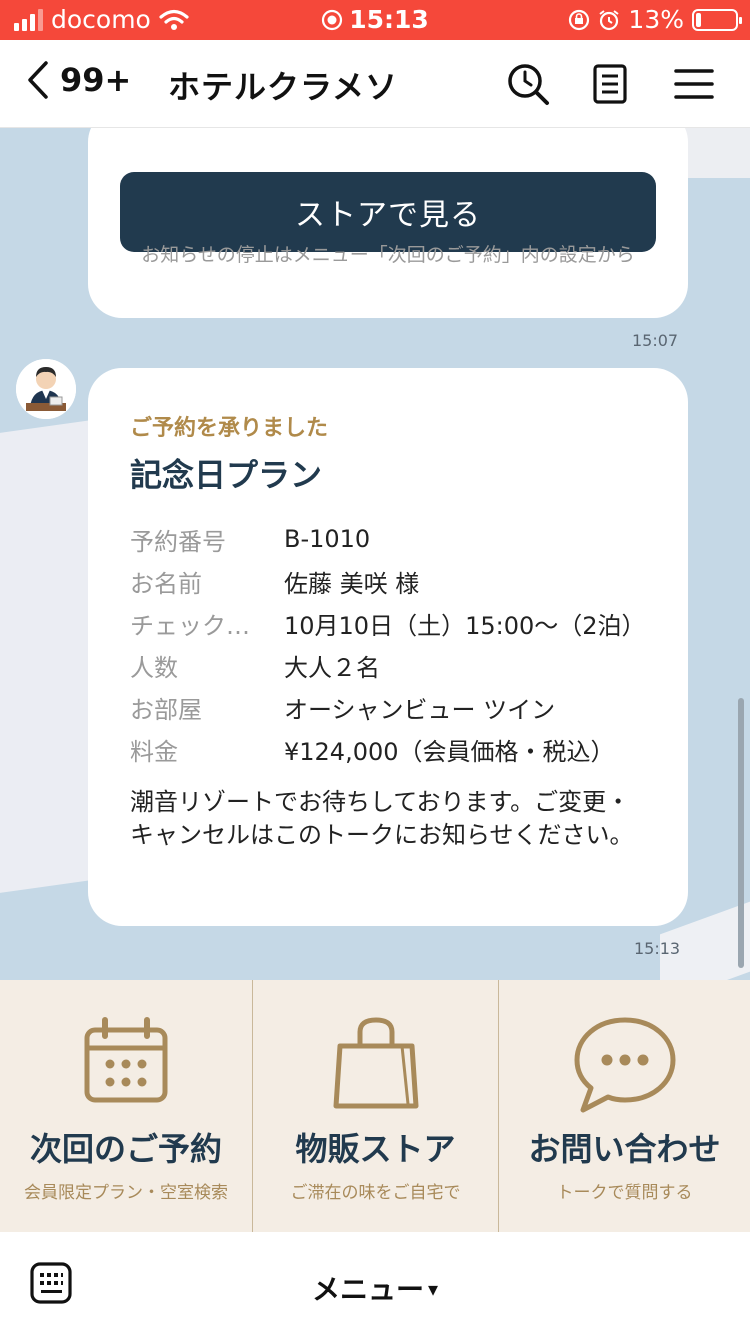 The height and width of the screenshot is (1334, 750). I want to click on back-button: 99+, so click(78, 80).